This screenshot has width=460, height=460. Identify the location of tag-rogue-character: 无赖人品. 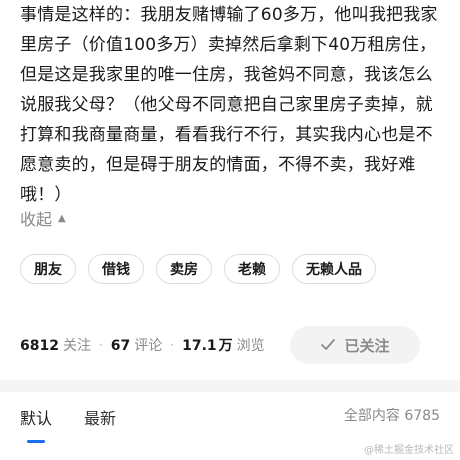
(334, 269).